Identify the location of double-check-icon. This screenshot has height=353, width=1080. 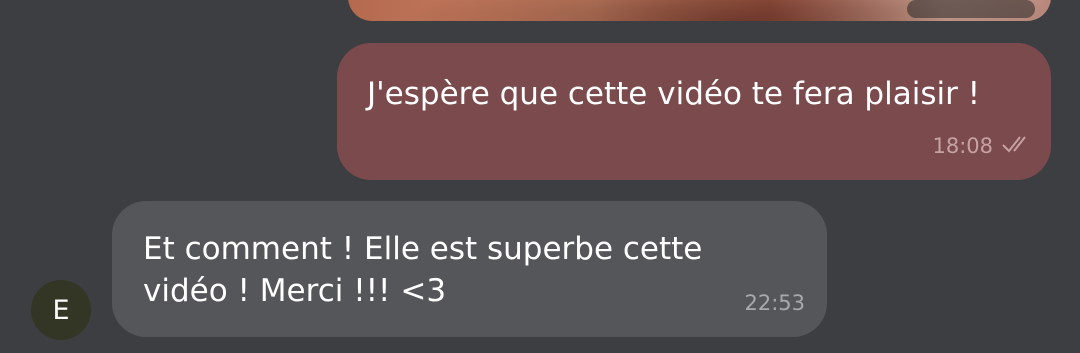
(1018, 146).